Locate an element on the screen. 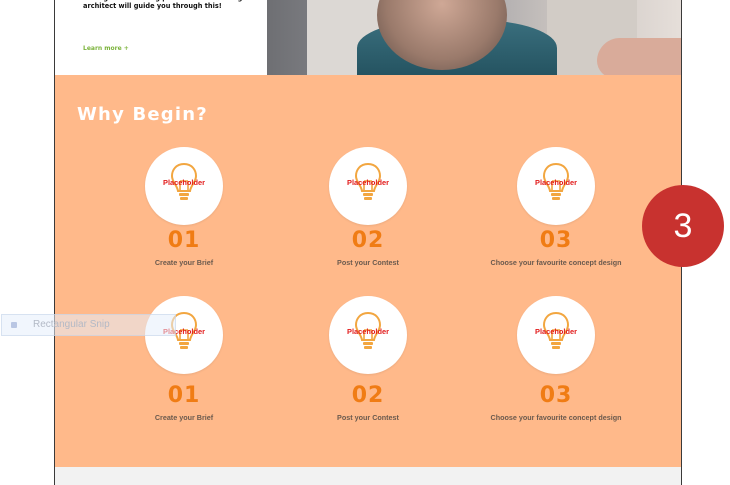 This screenshot has width=730, height=485. photo-hand is located at coordinates (639, 56).